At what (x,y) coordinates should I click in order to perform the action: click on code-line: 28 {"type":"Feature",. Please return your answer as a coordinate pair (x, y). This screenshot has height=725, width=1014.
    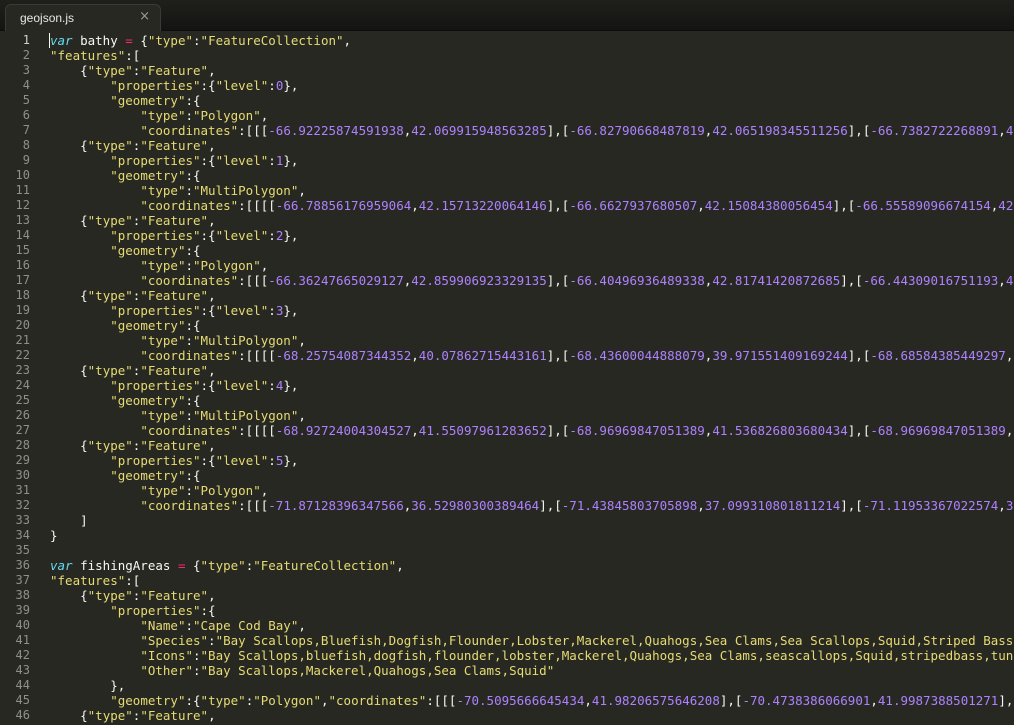
    Looking at the image, I should click on (507, 445).